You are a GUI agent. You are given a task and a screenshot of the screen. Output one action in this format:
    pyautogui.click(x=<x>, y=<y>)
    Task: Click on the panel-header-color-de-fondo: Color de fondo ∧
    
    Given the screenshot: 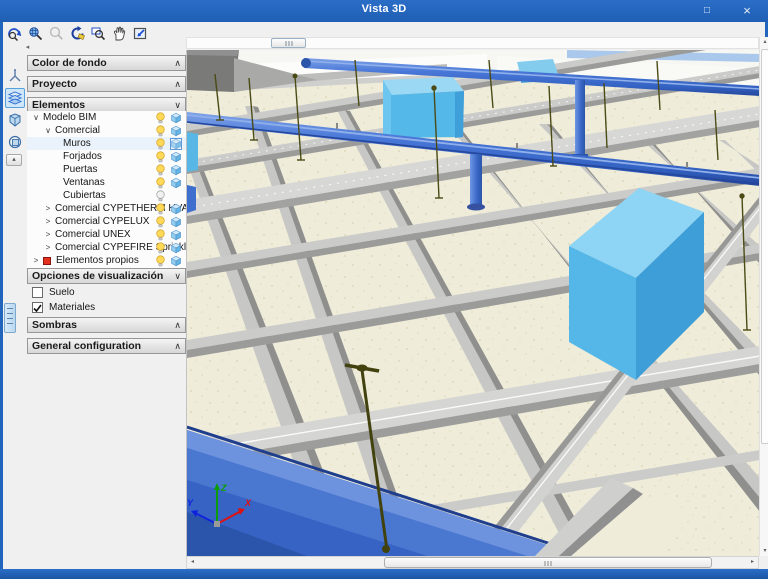 What is the action you would take?
    pyautogui.click(x=106, y=63)
    